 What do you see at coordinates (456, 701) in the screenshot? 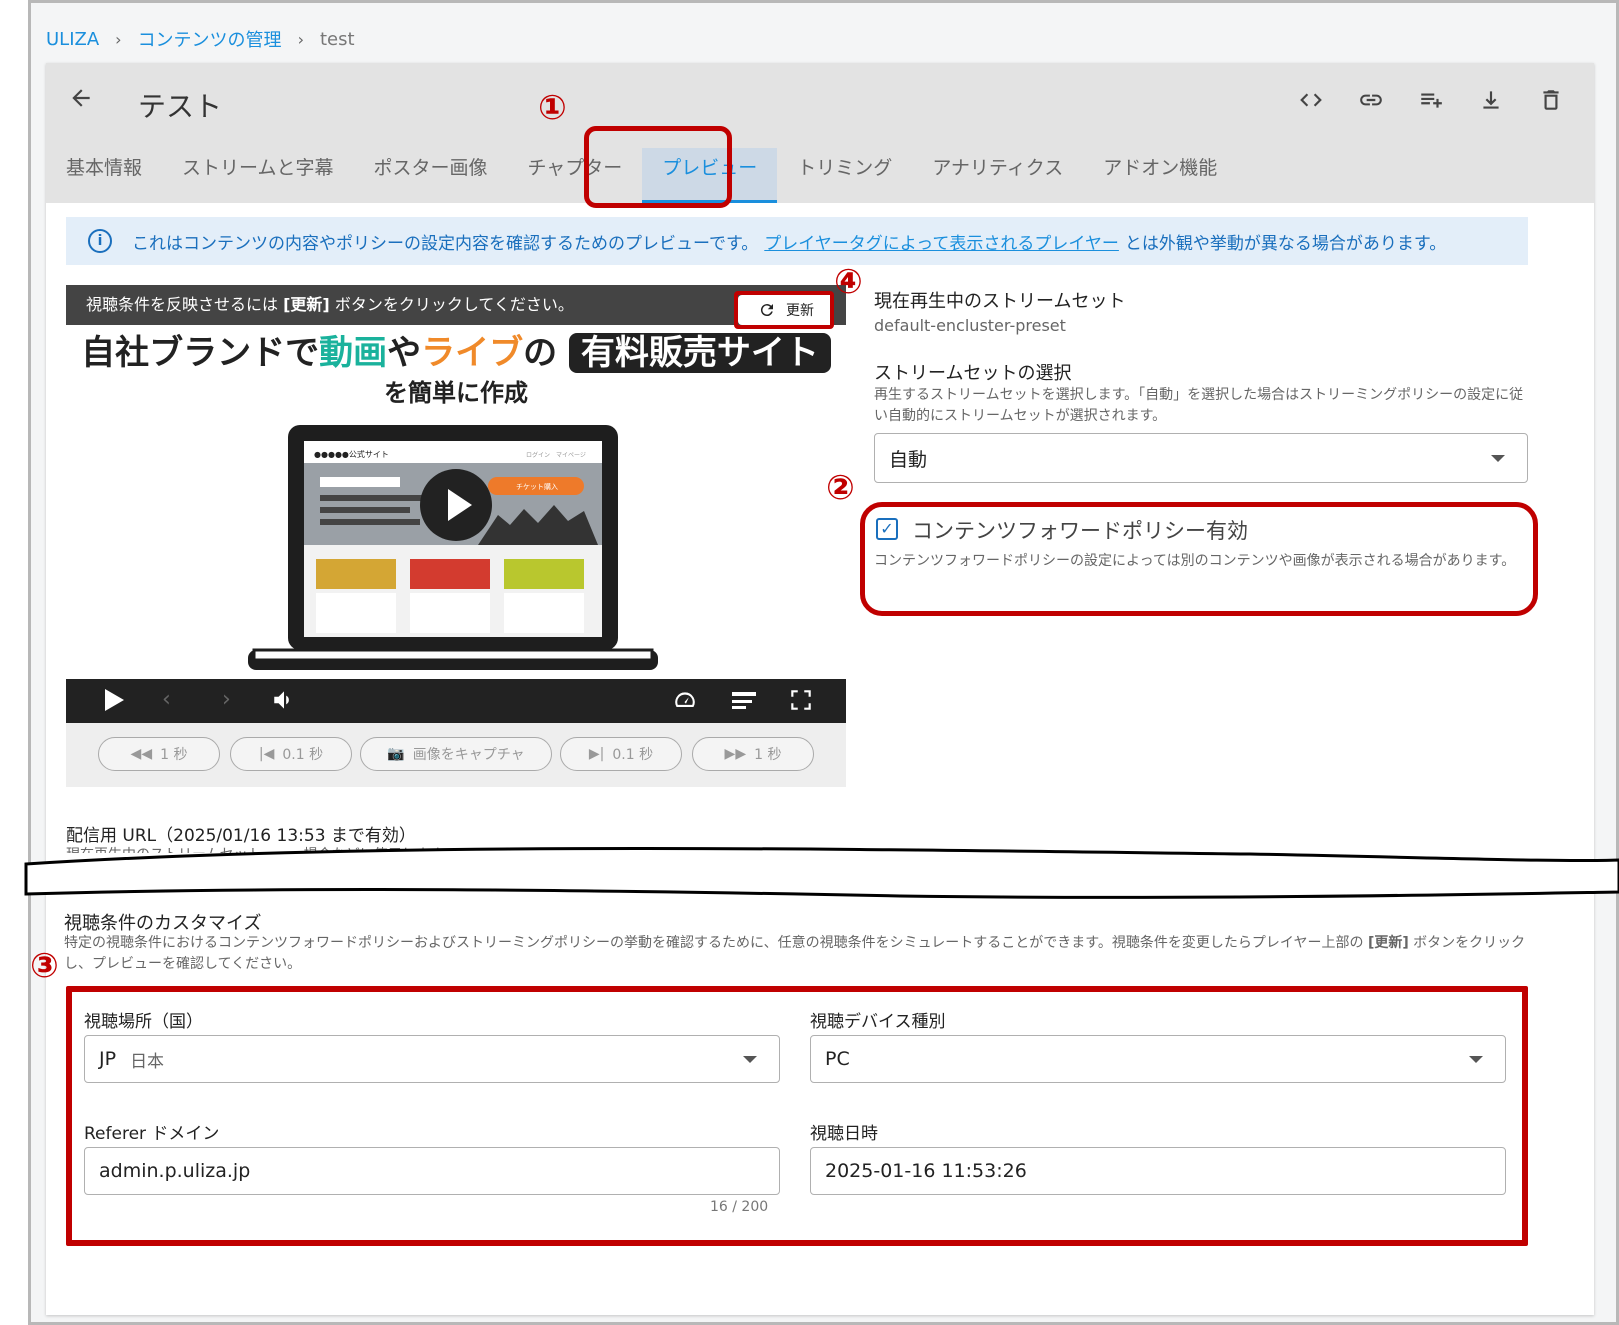
I see `player-controls: ‹ ›` at bounding box center [456, 701].